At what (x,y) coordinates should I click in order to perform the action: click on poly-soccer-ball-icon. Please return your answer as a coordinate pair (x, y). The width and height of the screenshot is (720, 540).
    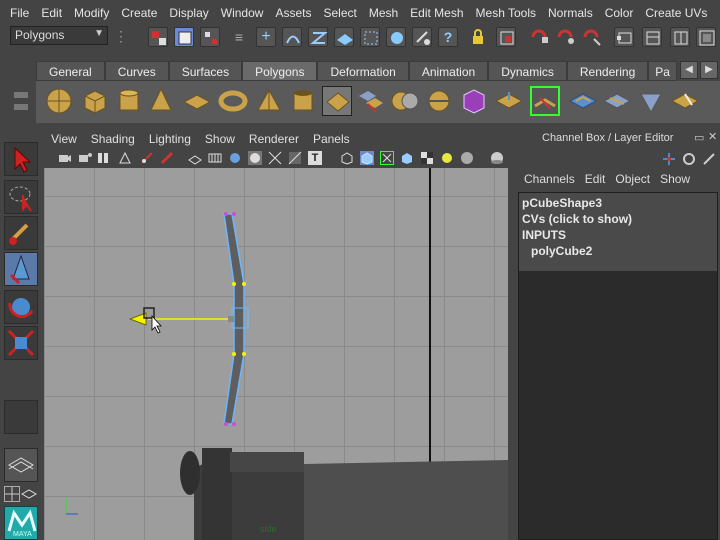
    Looking at the image, I should click on (337, 101).